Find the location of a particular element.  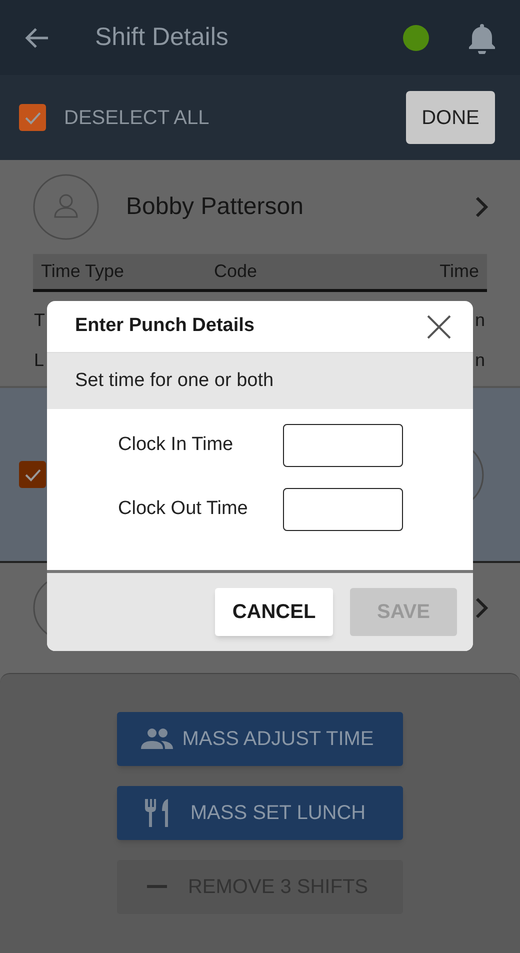

table-cell-text: T is located at coordinates (39, 320).